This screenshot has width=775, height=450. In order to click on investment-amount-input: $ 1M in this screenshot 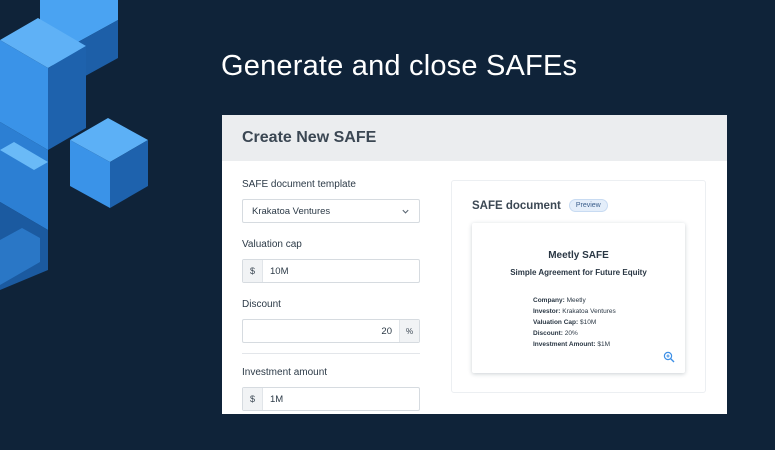, I will do `click(331, 399)`.